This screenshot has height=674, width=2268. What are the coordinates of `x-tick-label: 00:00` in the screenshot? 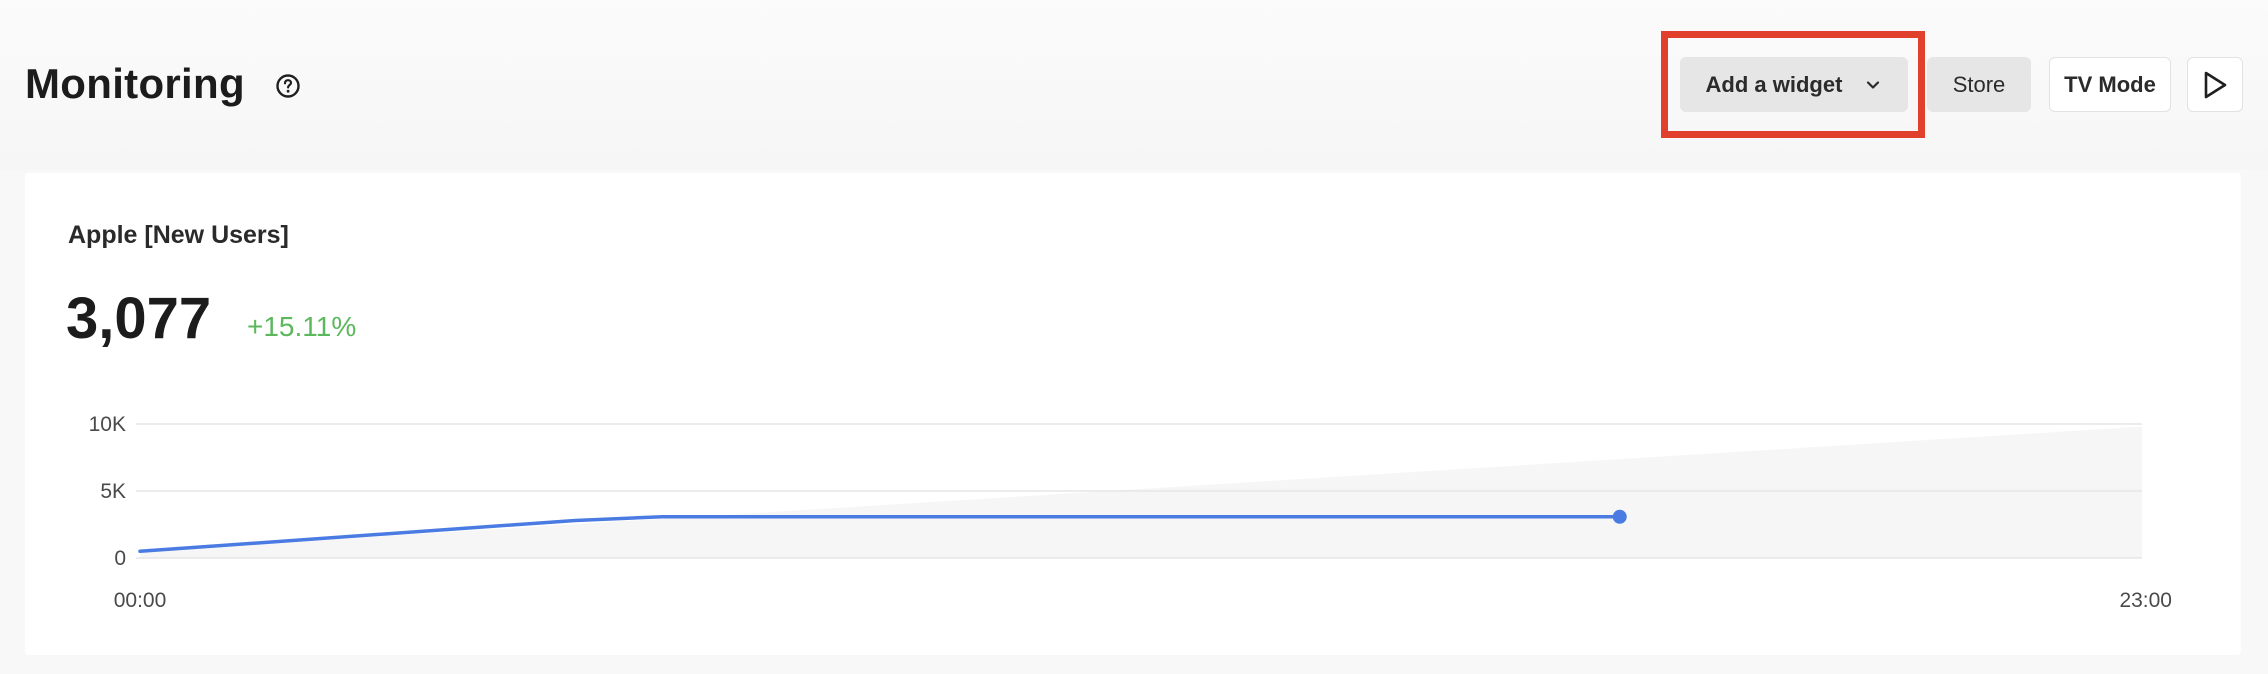 It's located at (140, 600).